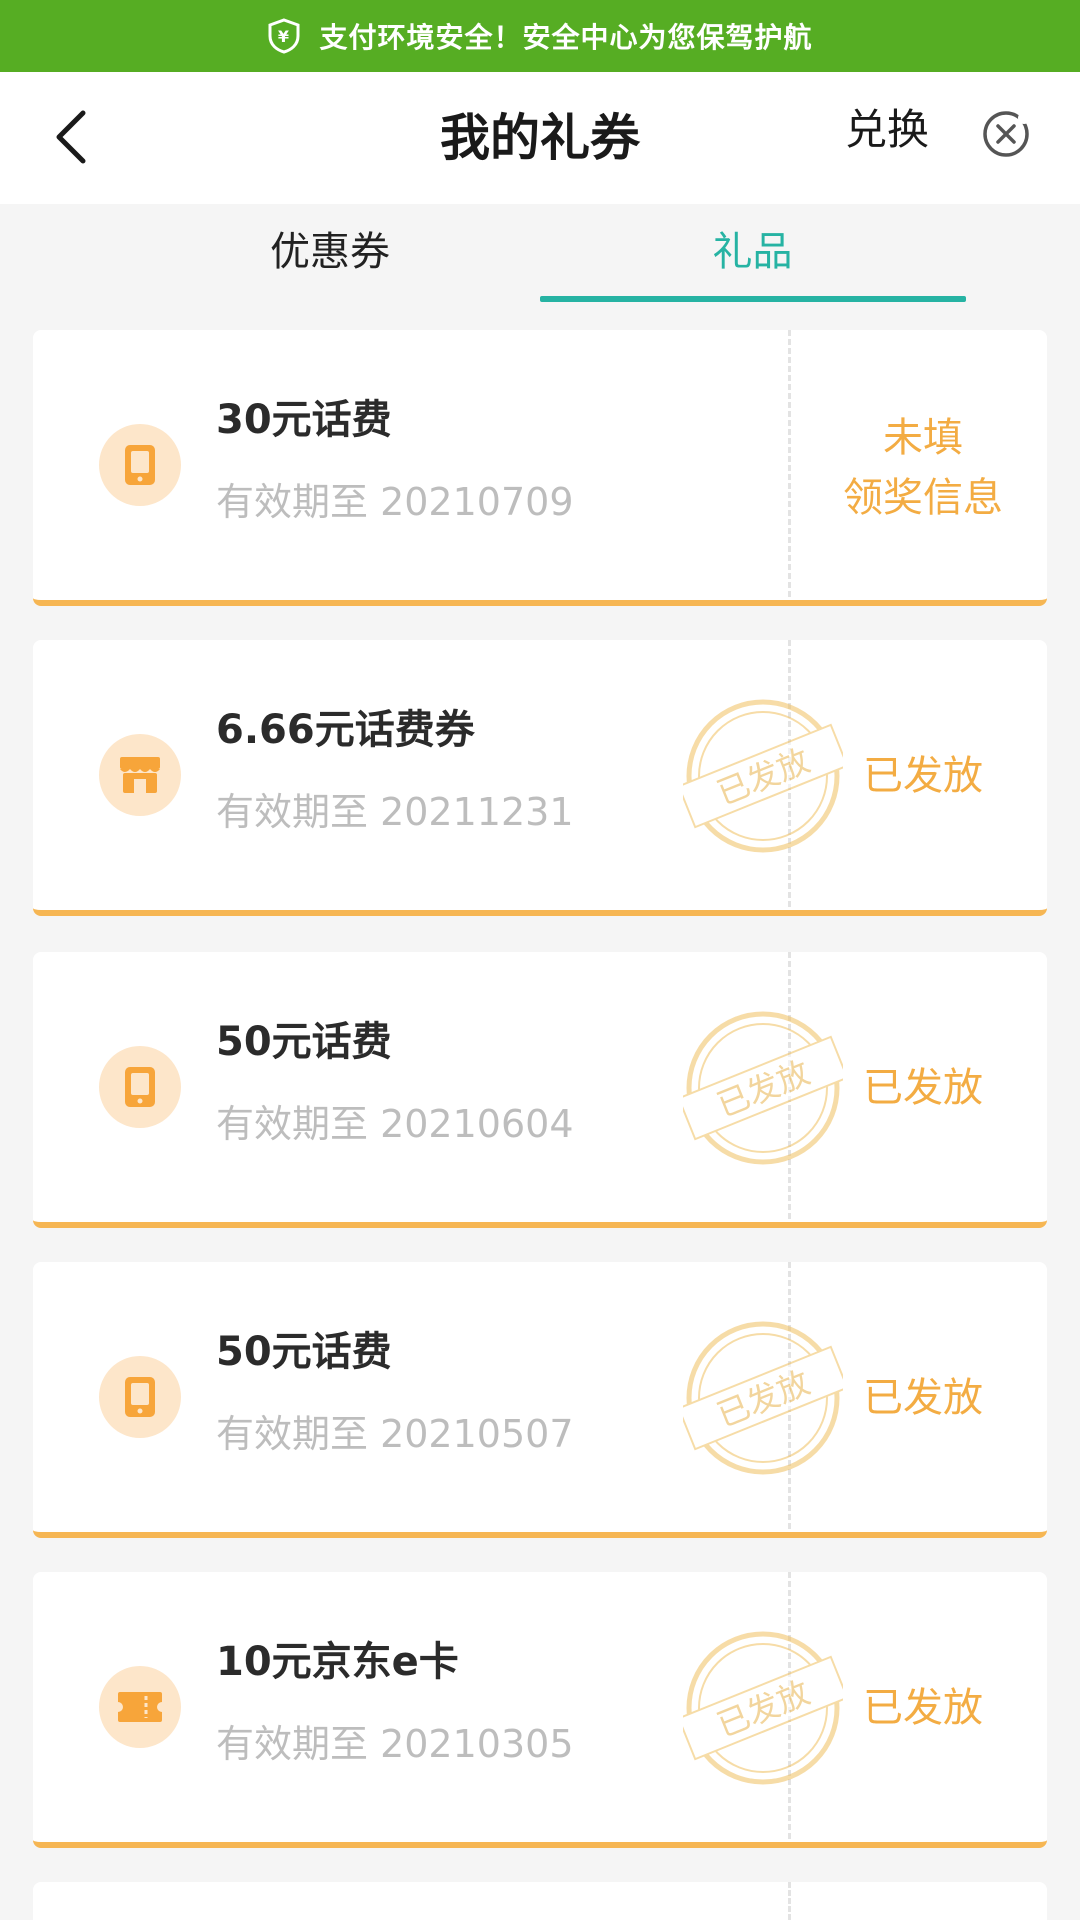 Image resolution: width=1080 pixels, height=1920 pixels. I want to click on store-icon, so click(140, 775).